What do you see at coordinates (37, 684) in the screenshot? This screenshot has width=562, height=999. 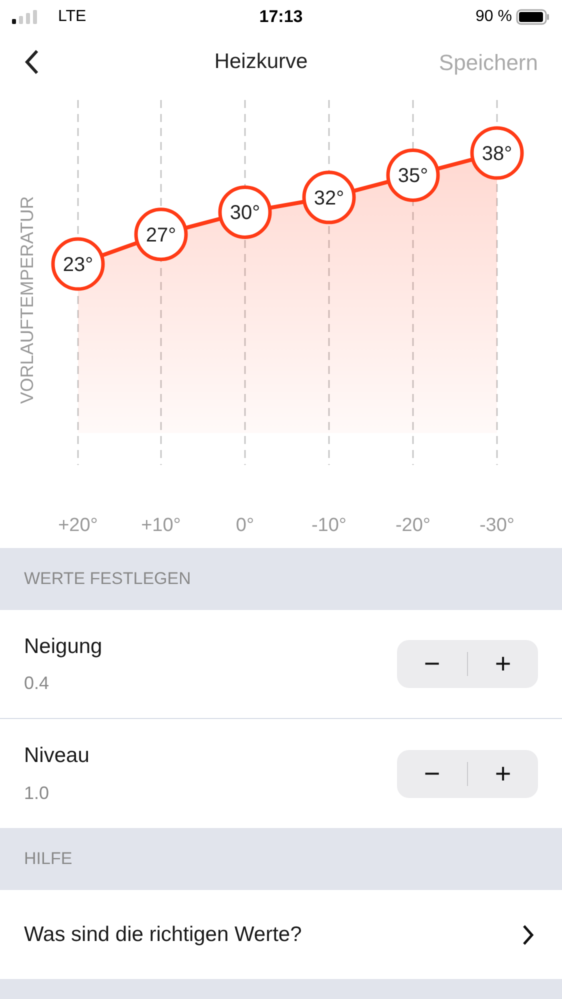 I see `setting-value: 0.4` at bounding box center [37, 684].